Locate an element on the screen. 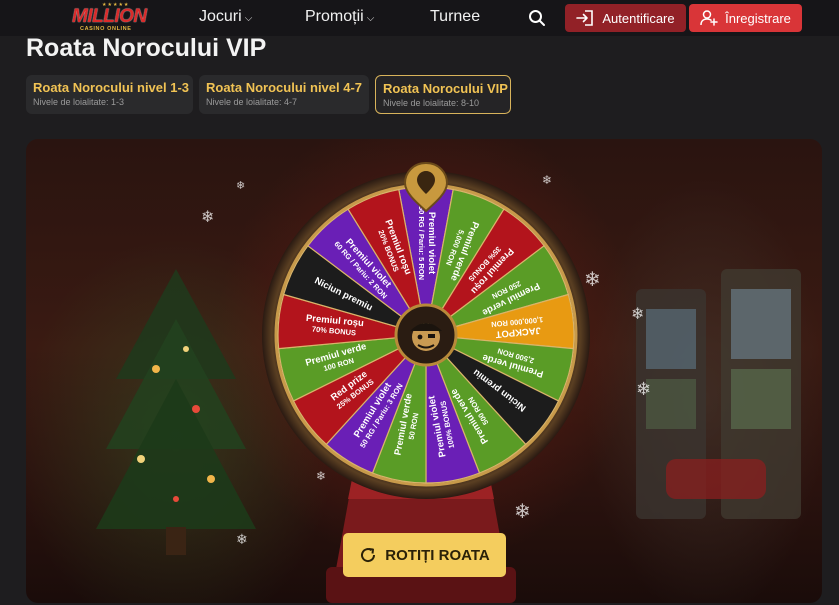  tab-subtitle: Nivele de loialitate: 1-3 is located at coordinates (79, 102).